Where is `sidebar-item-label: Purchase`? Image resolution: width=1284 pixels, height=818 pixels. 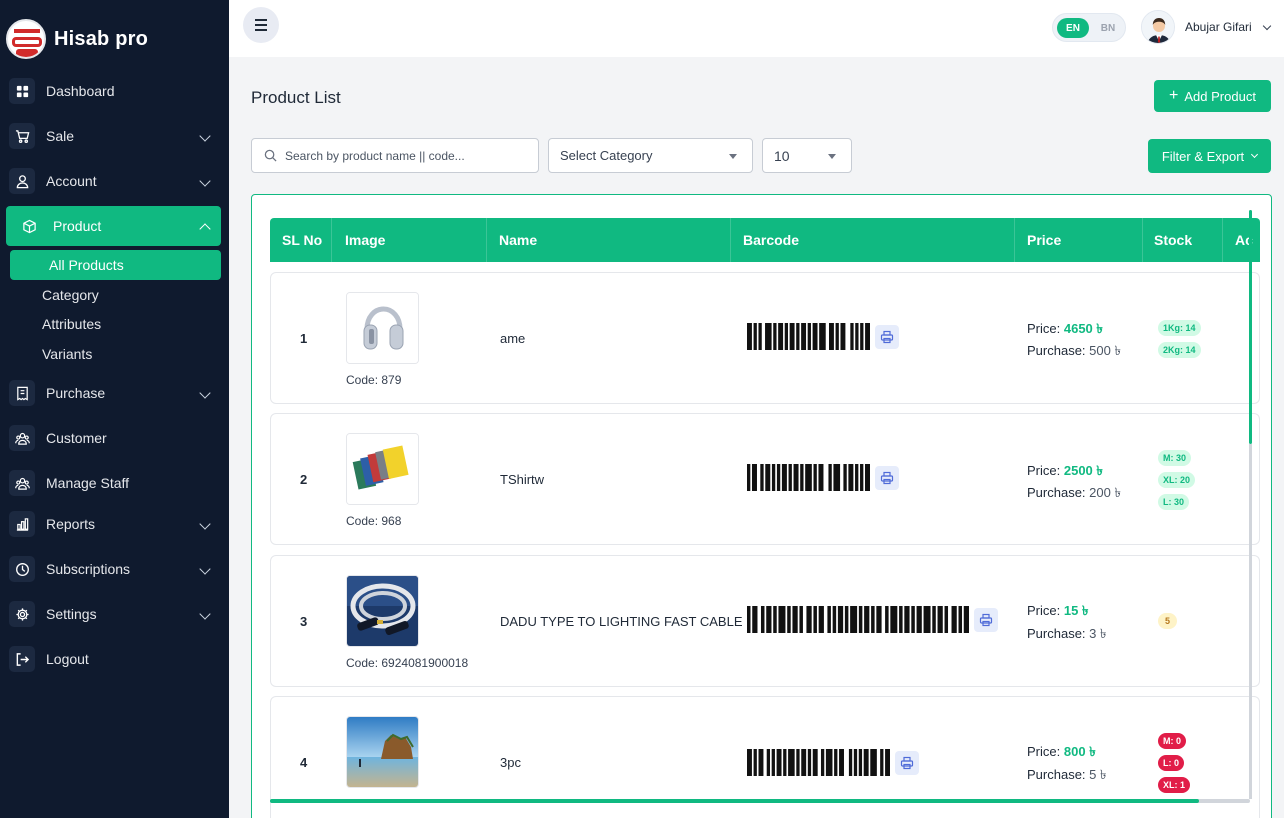 sidebar-item-label: Purchase is located at coordinates (76, 393).